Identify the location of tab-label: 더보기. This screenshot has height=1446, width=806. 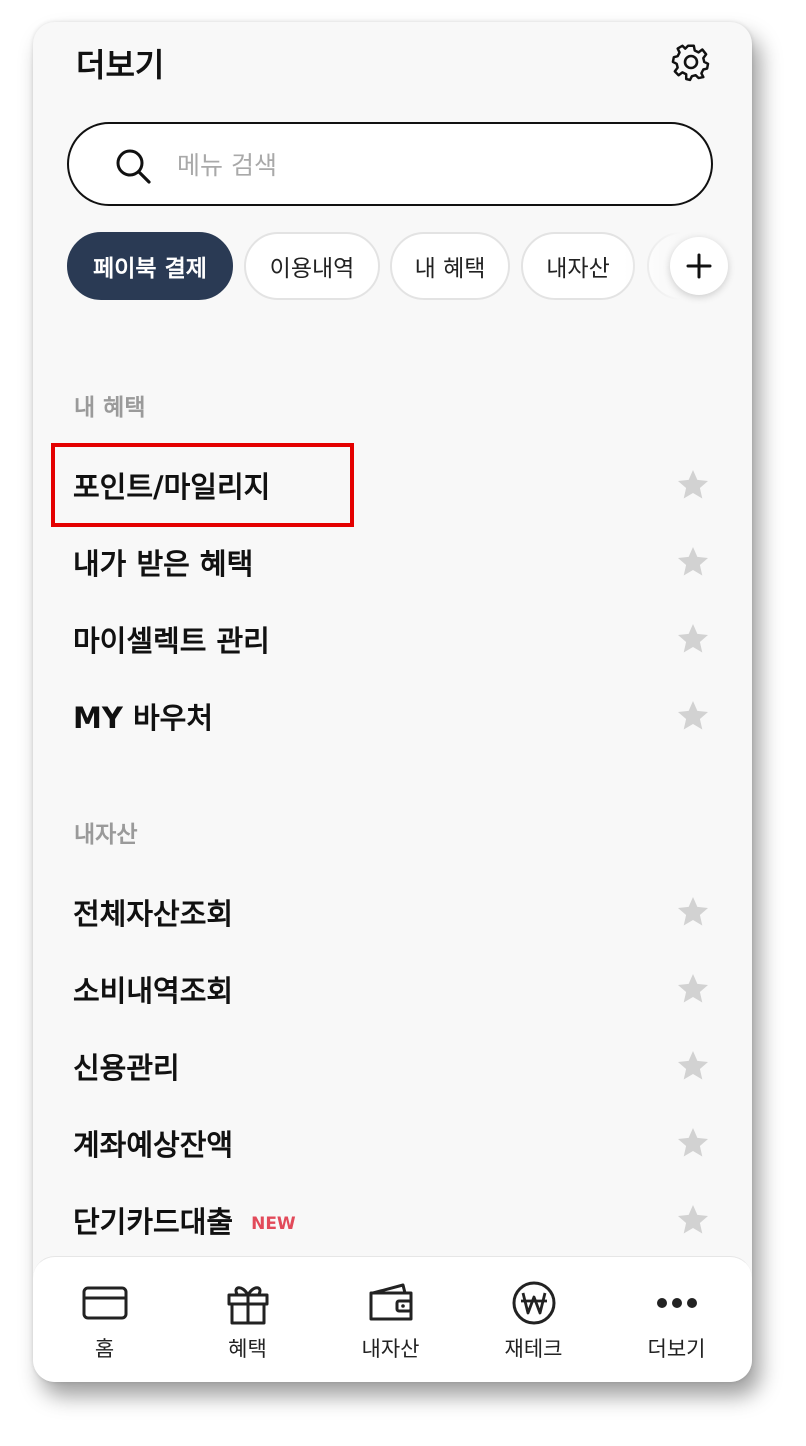
(676, 1349).